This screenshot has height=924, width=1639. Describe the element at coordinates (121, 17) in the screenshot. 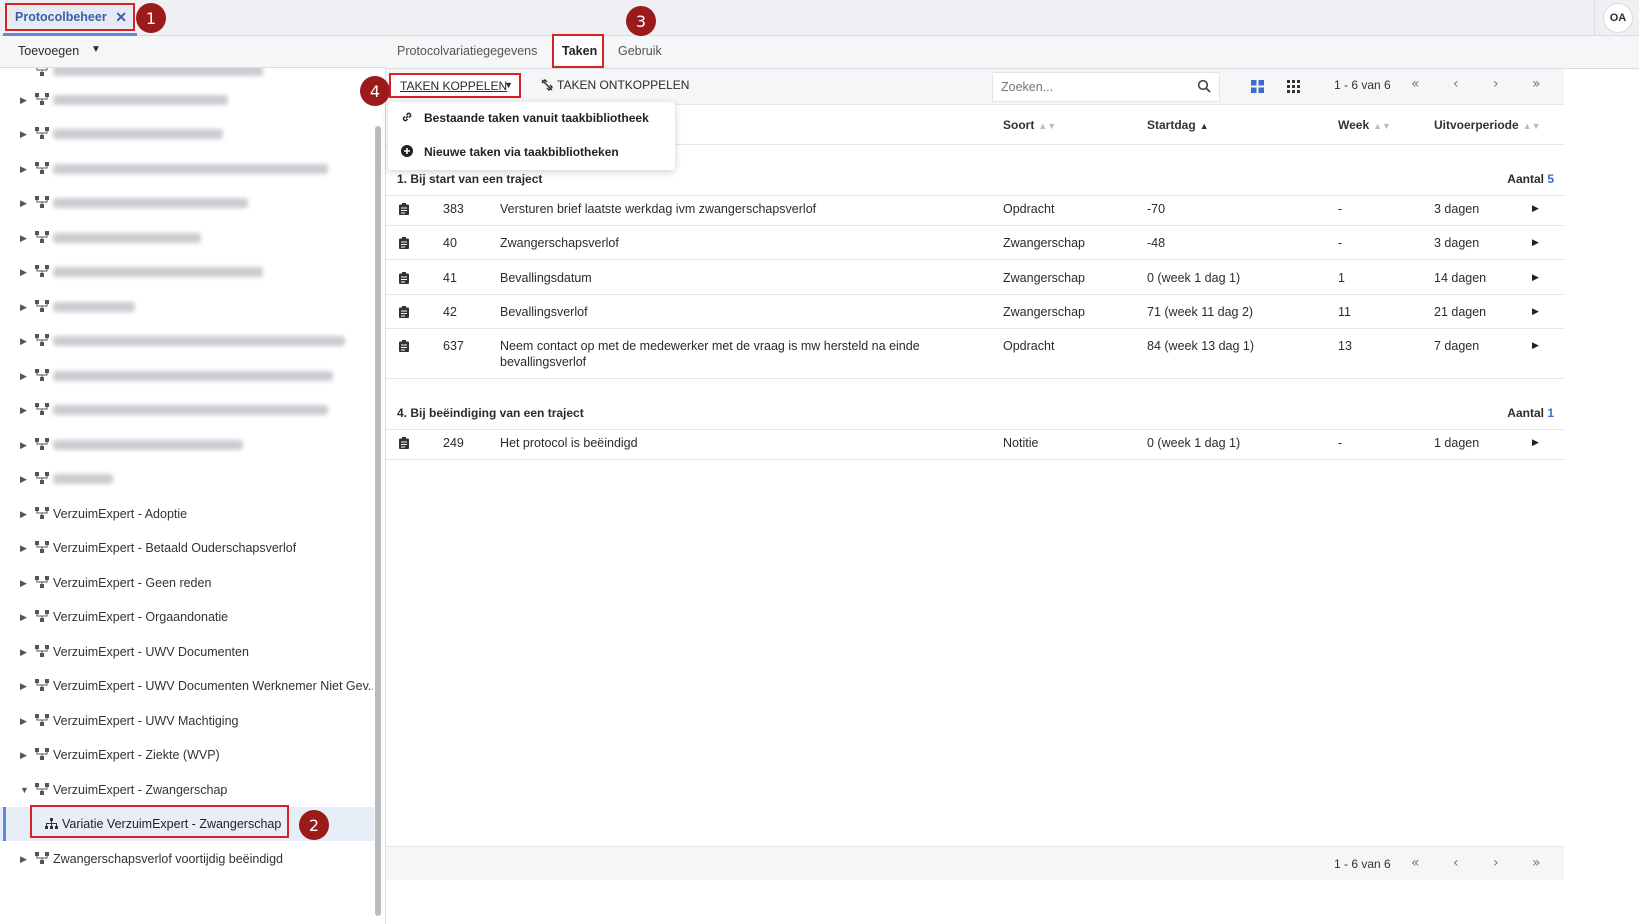

I see `close-icon: ✕` at that location.